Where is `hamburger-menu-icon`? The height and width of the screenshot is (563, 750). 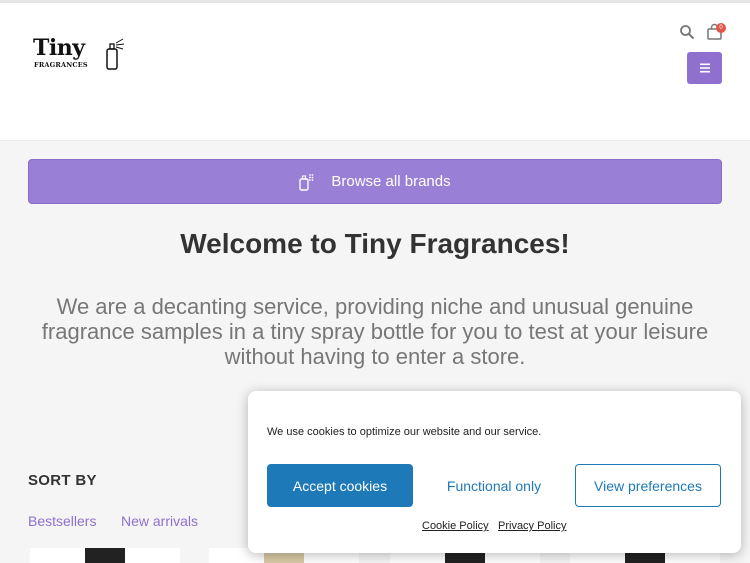 hamburger-menu-icon is located at coordinates (704, 68).